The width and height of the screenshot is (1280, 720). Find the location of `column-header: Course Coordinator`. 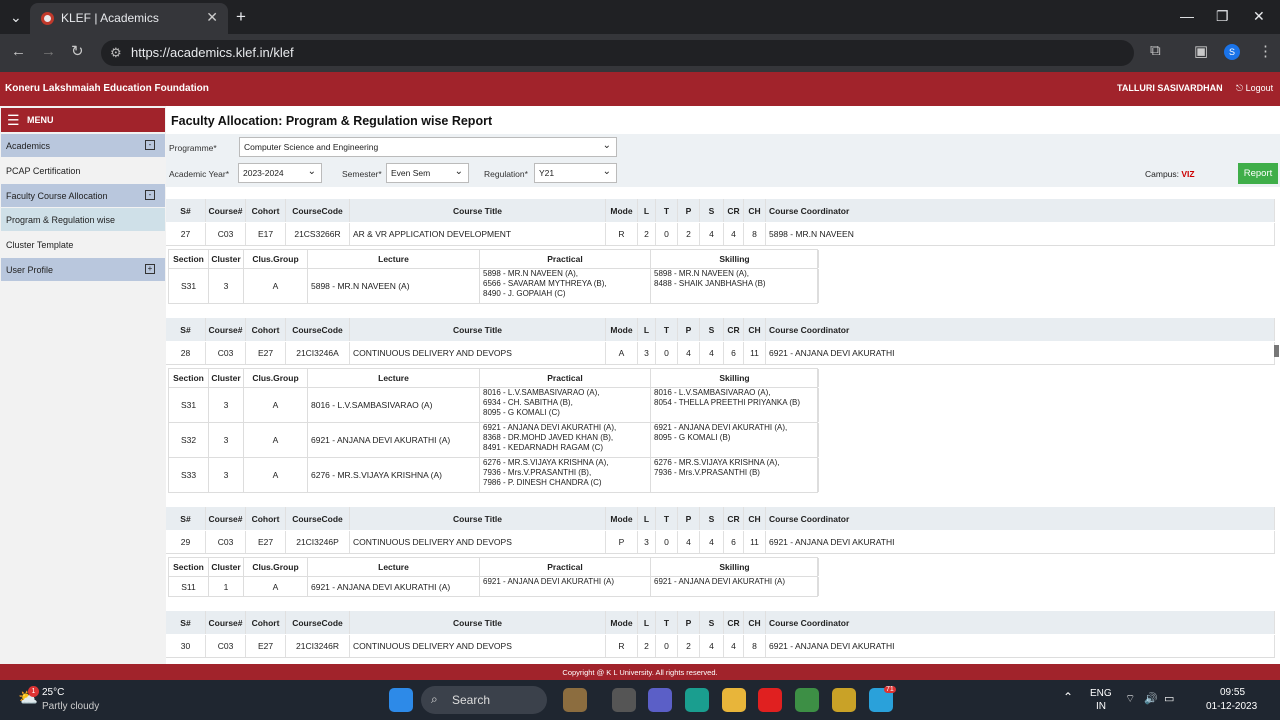

column-header: Course Coordinator is located at coordinates (1020, 210).